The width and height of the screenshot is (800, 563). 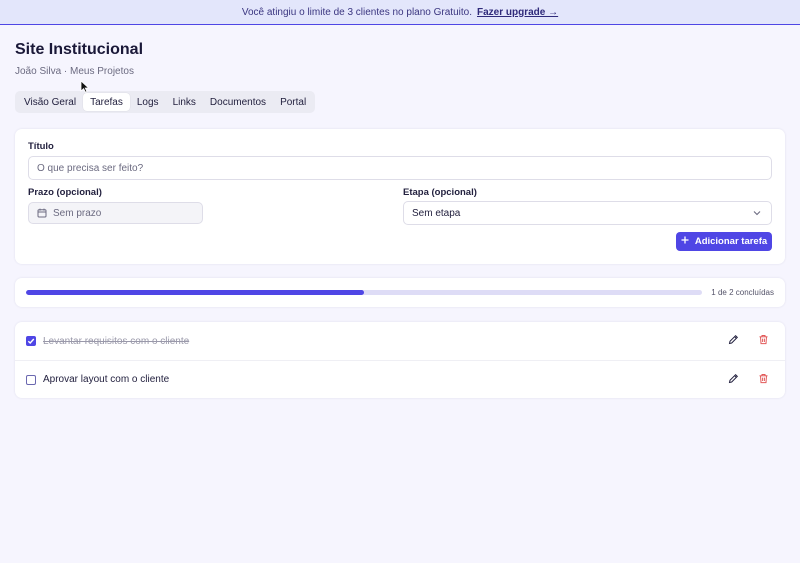 I want to click on stage-value: Sem etapa, so click(x=436, y=213).